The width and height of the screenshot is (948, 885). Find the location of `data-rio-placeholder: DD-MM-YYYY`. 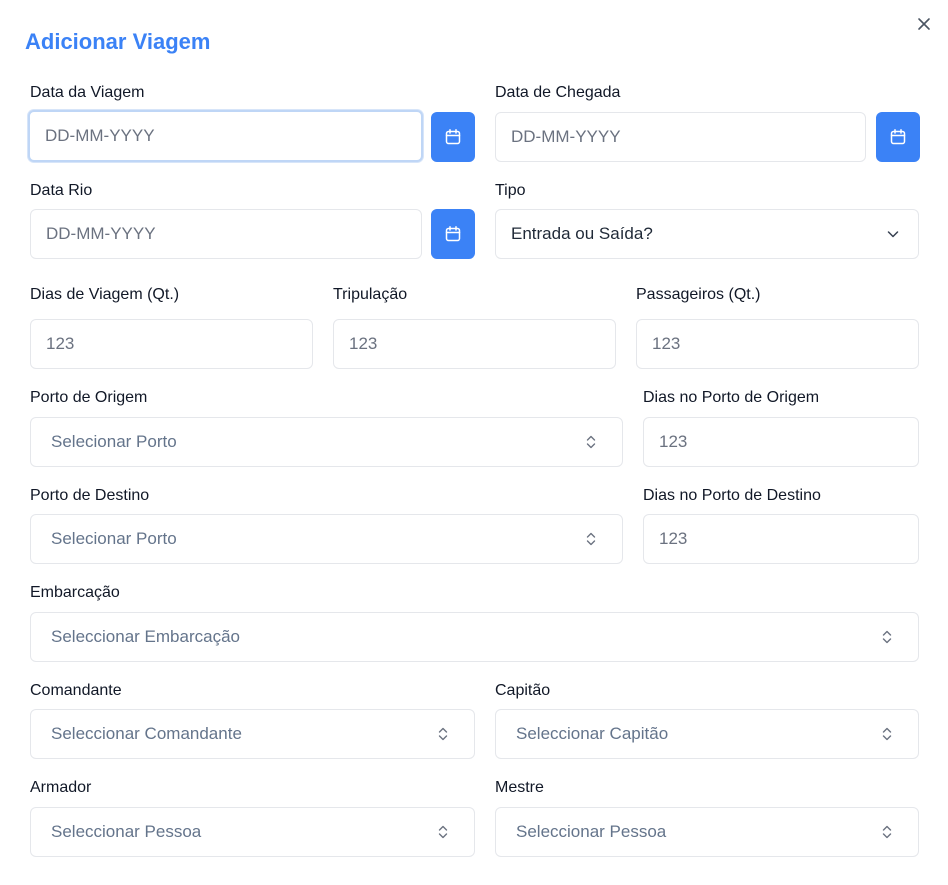

data-rio-placeholder: DD-MM-YYYY is located at coordinates (101, 233).